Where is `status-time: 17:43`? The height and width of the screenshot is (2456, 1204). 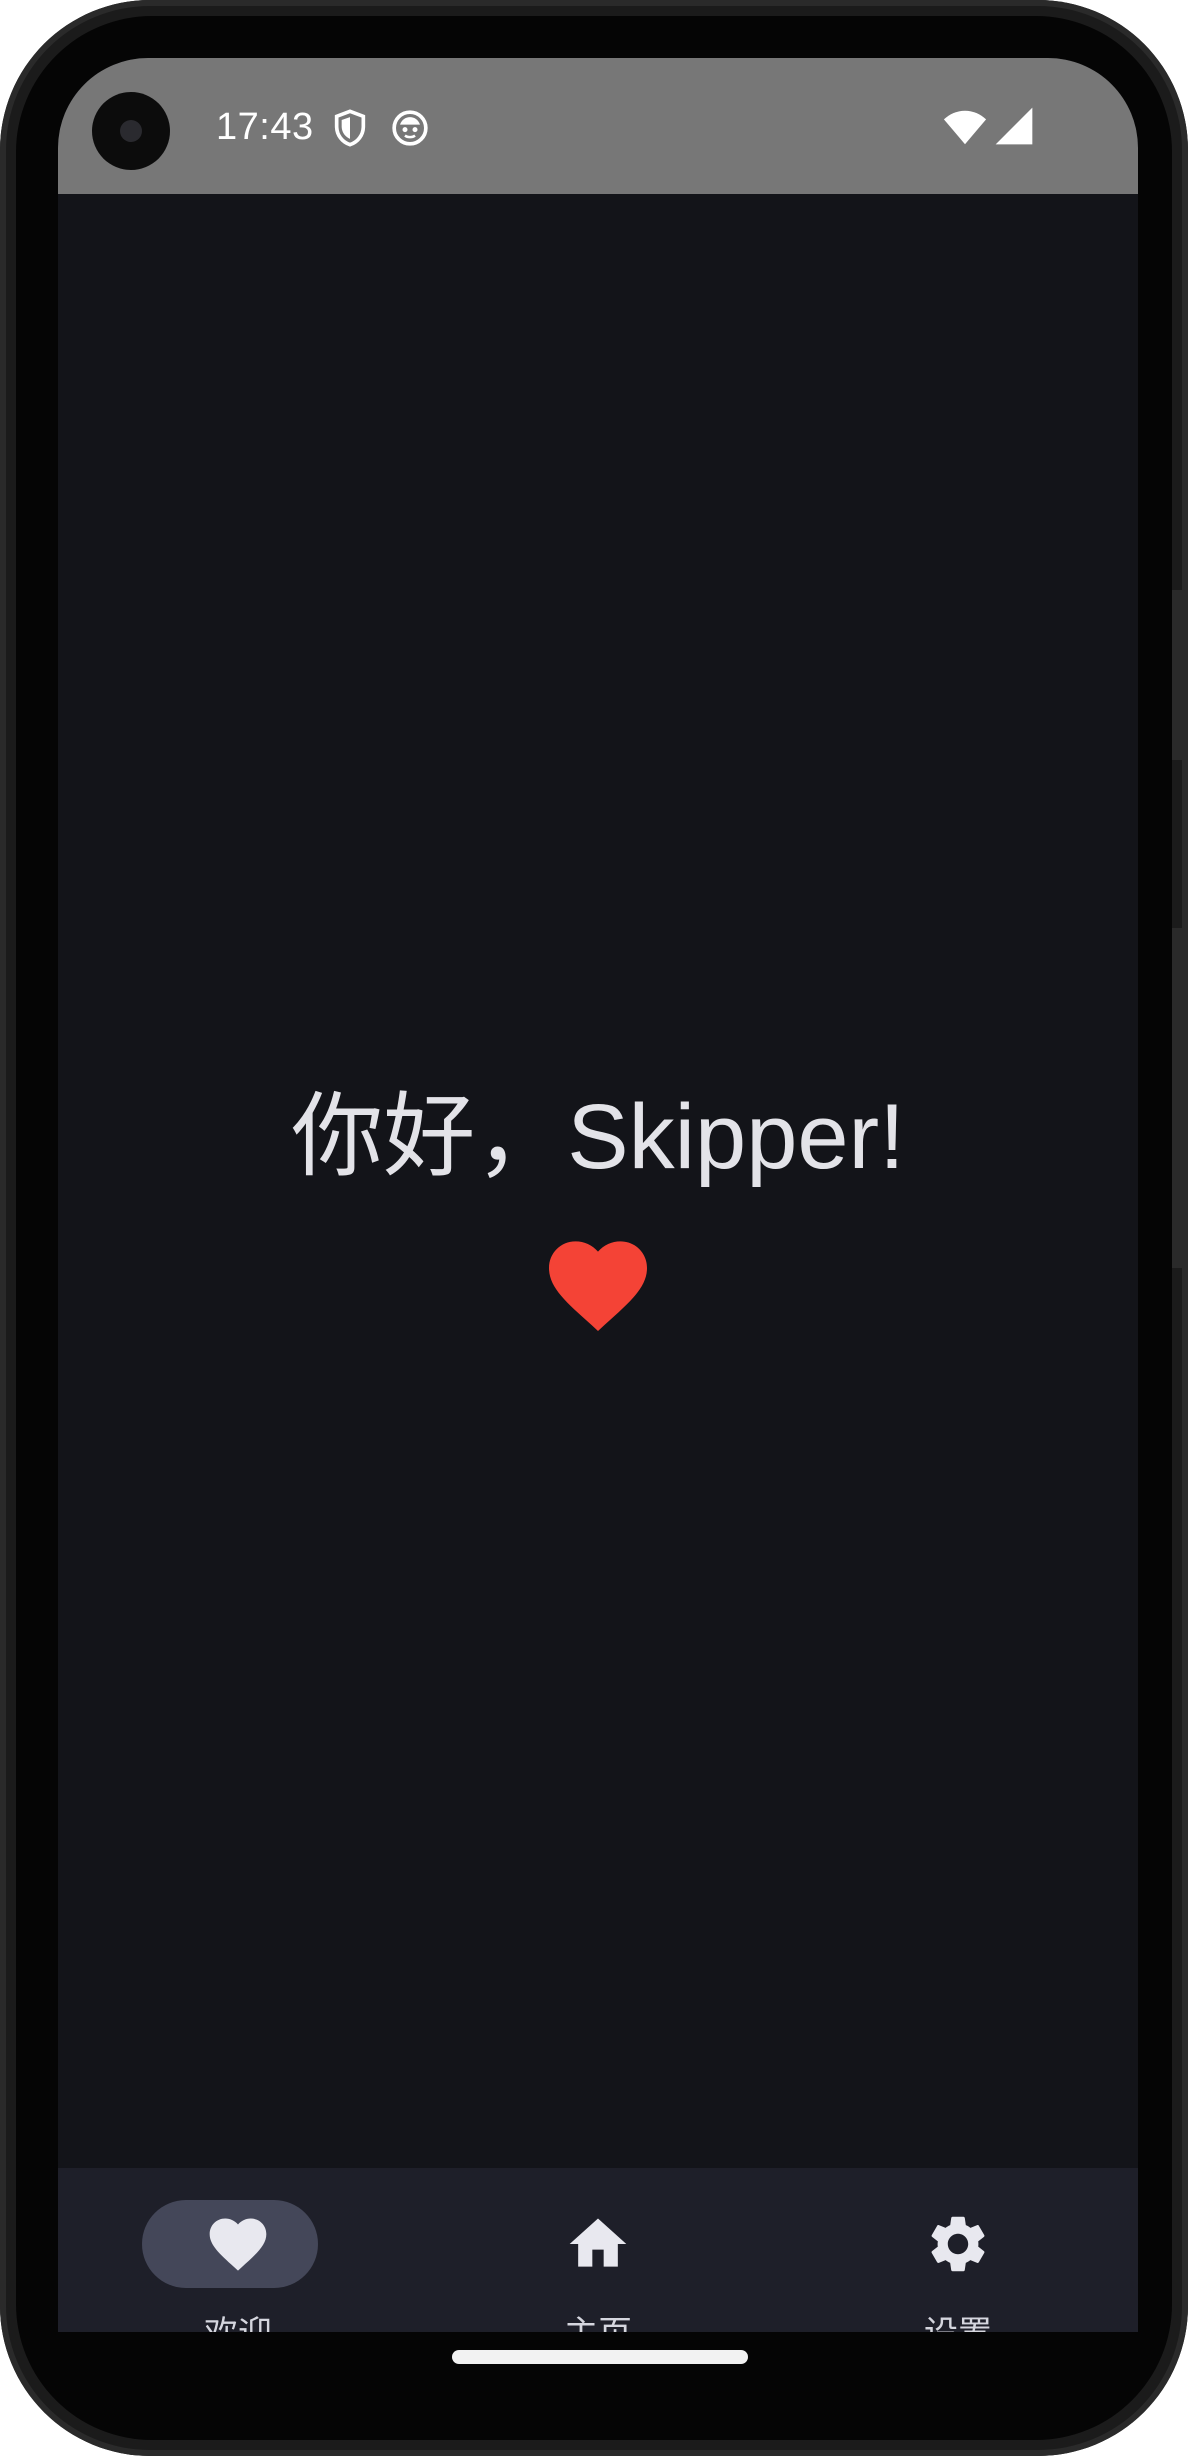 status-time: 17:43 is located at coordinates (265, 127).